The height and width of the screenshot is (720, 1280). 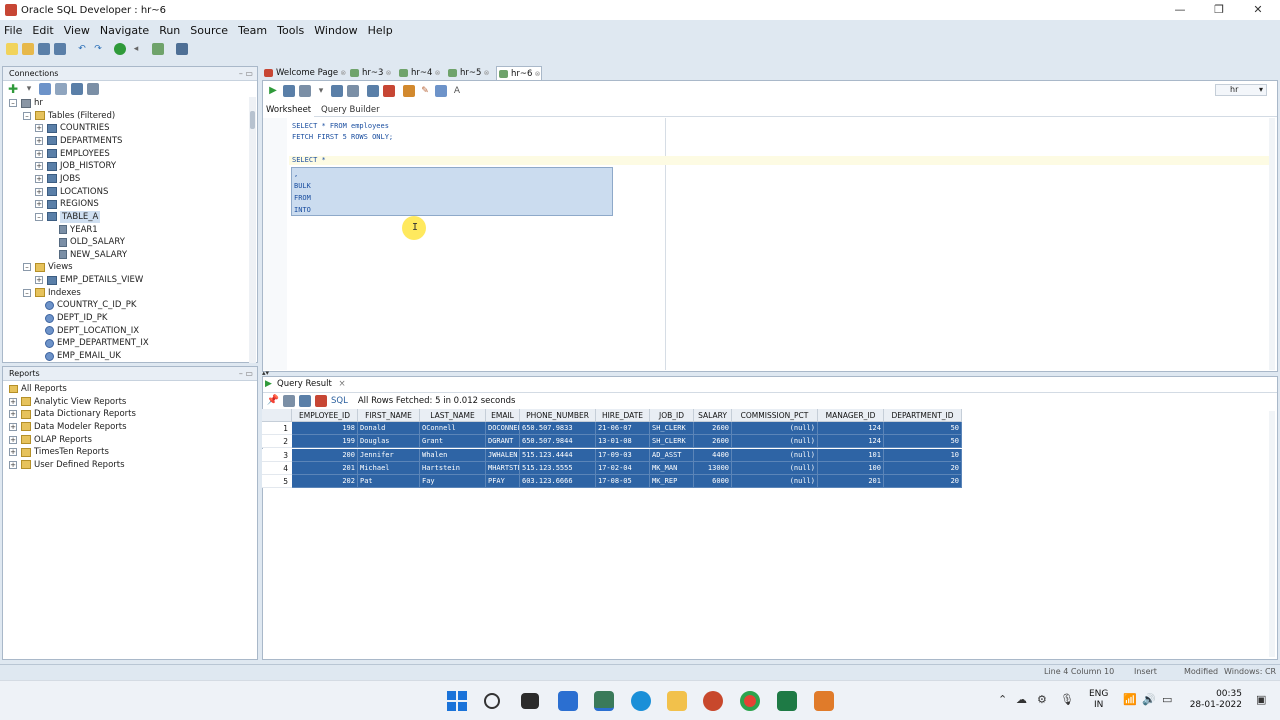 I want to click on menu-tools: Tools, so click(x=290, y=30).